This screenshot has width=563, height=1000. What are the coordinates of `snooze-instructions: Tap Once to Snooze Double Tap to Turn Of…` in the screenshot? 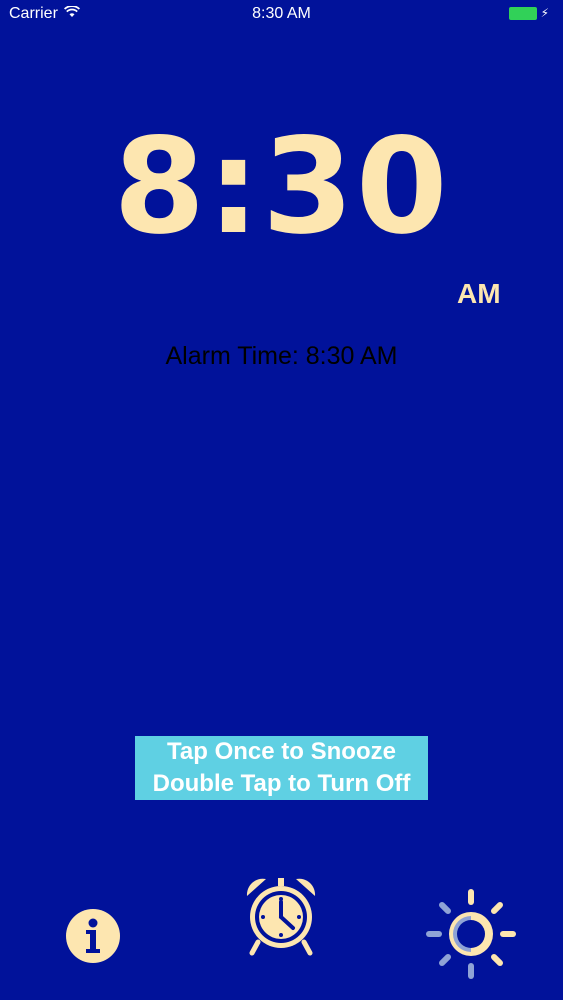 It's located at (281, 768).